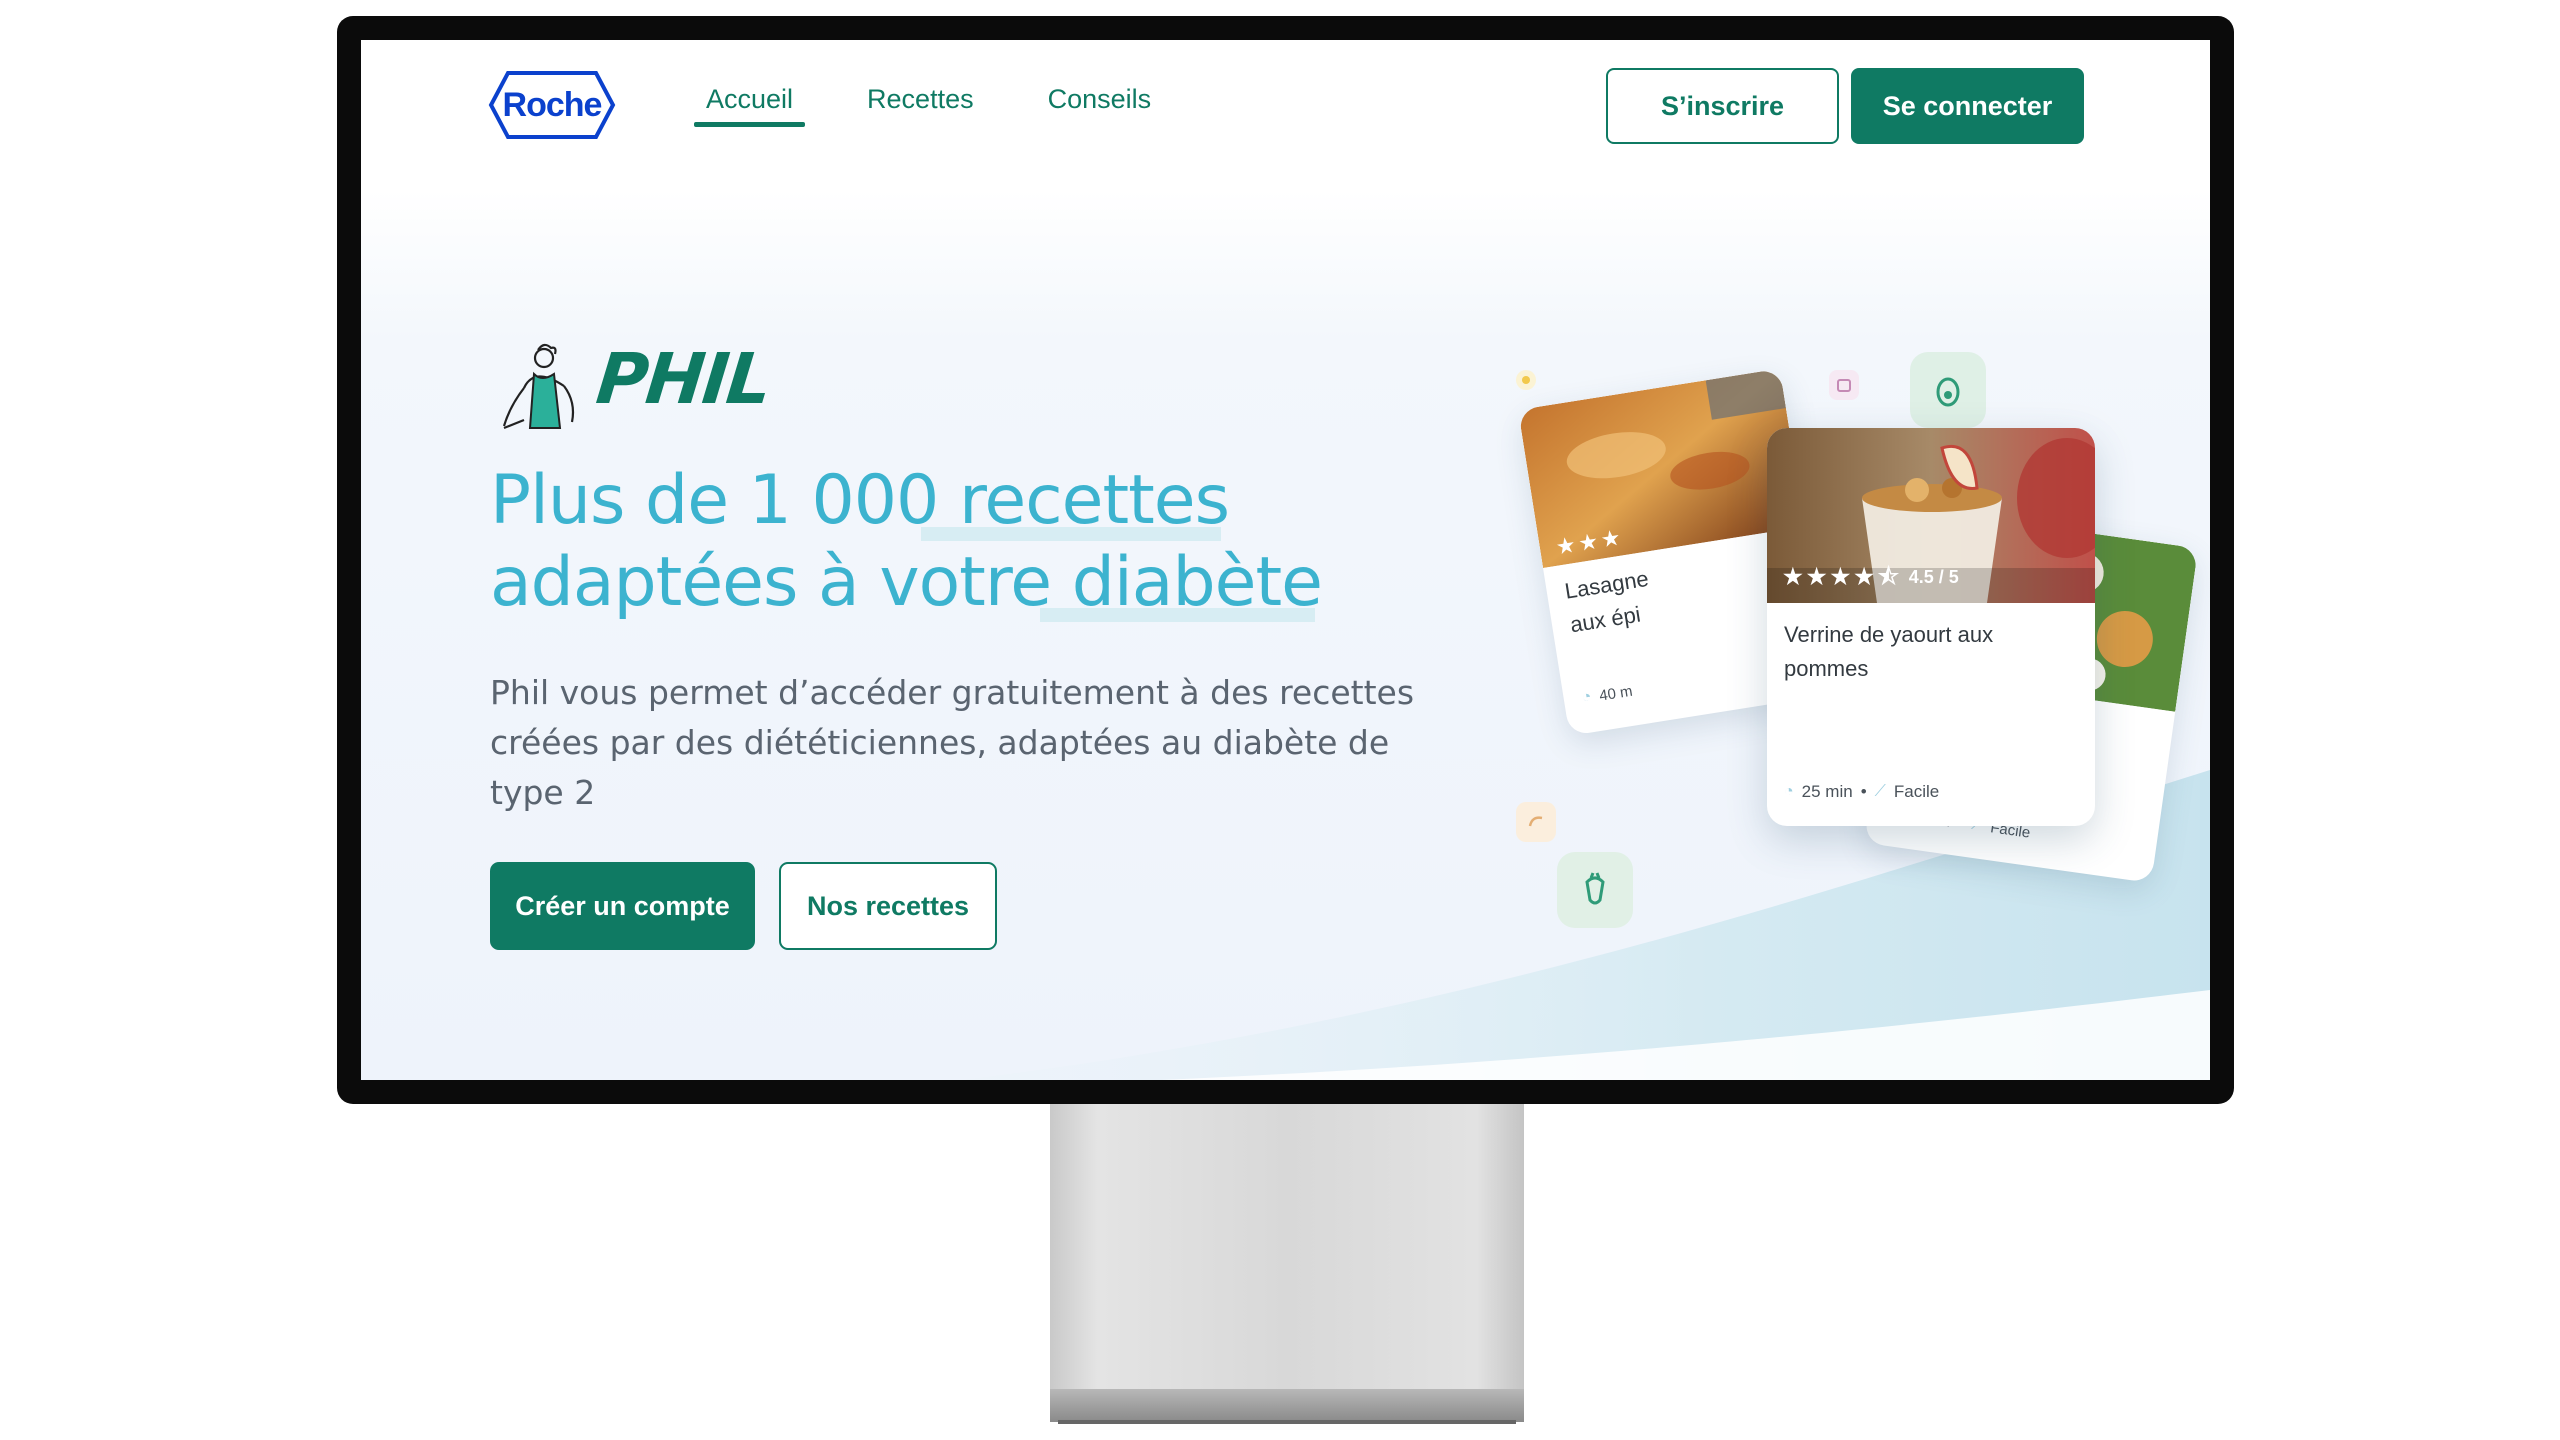 Image resolution: width=2560 pixels, height=1440 pixels. I want to click on lasagne-title-line2: aux épi, so click(1605, 619).